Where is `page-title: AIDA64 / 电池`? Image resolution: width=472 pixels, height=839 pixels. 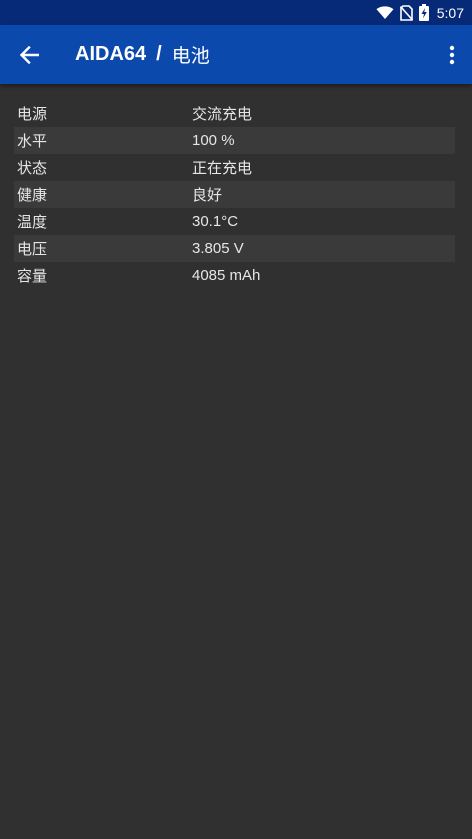
page-title: AIDA64 / 电池 is located at coordinates (142, 54).